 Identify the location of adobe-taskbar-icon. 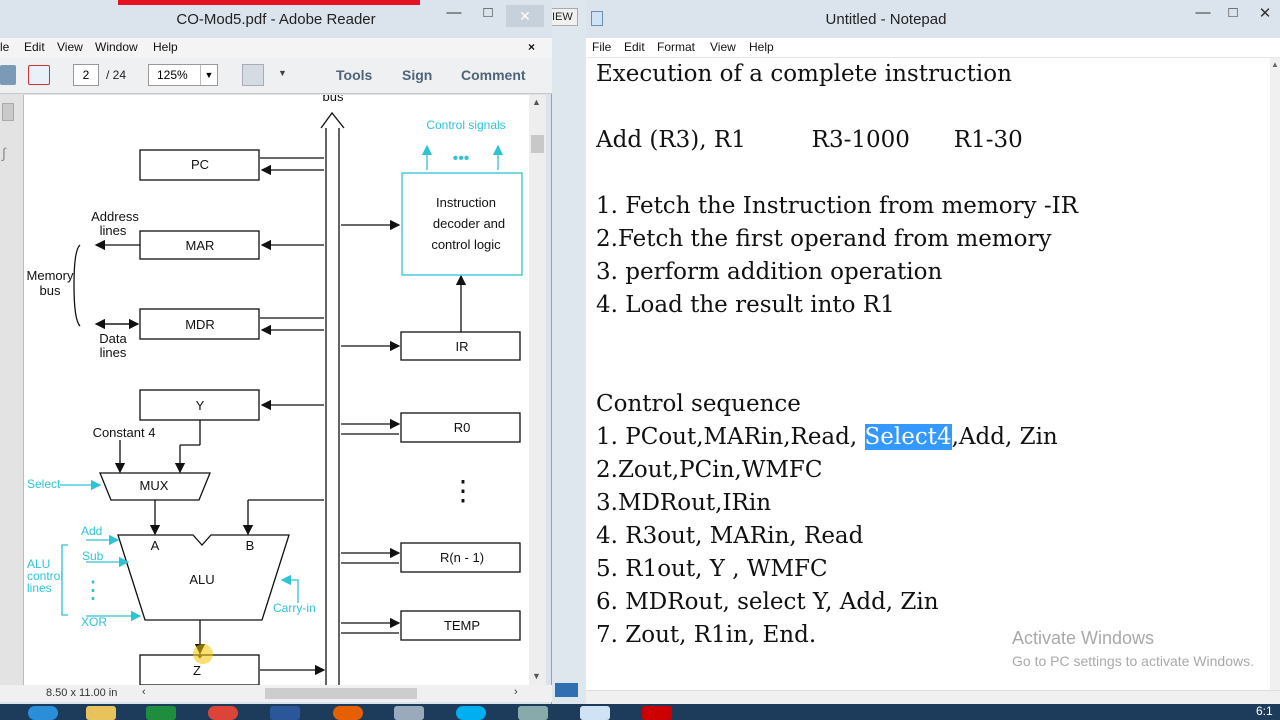
(657, 713).